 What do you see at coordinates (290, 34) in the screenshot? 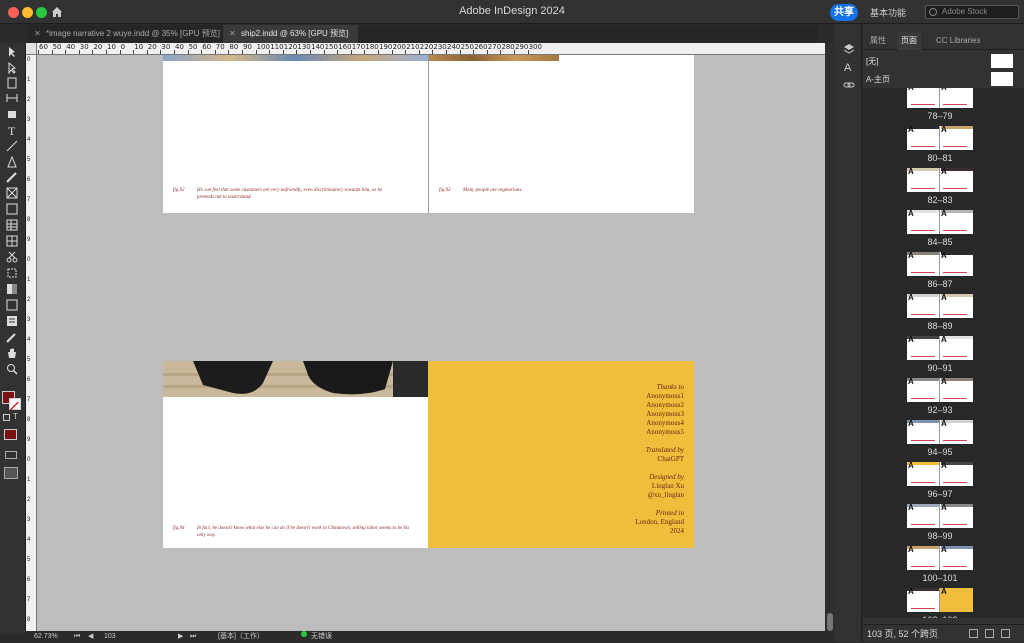
I see `tab-ship2: ✕ ship2.indd @ 63% [GPU 预览]` at bounding box center [290, 34].